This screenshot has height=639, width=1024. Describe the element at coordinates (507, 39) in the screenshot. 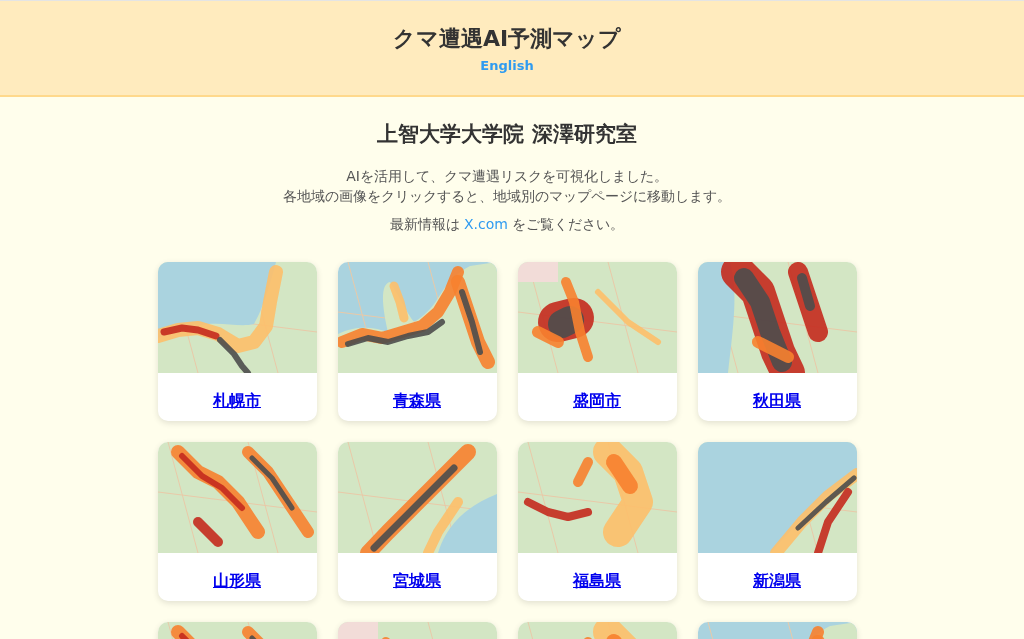

I see `site-title: クマ遭遇AI予測マップ` at that location.